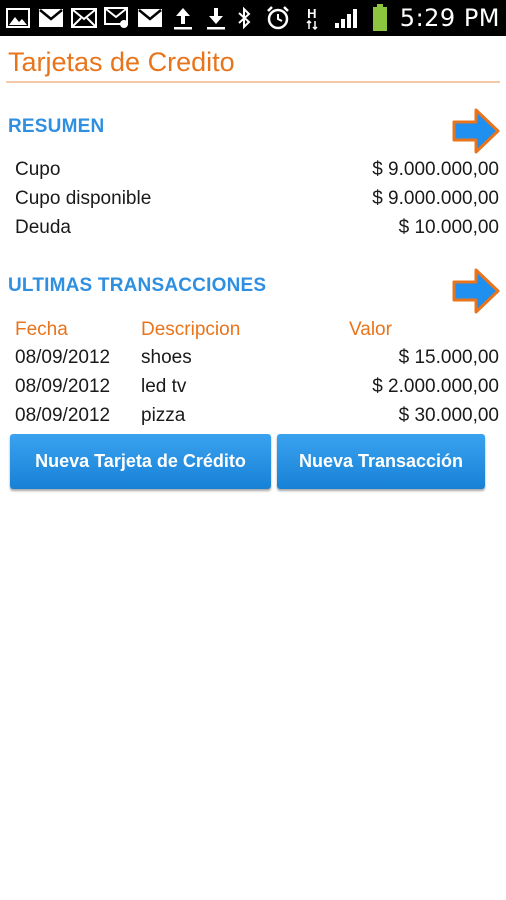 Image resolution: width=506 pixels, height=900 pixels. What do you see at coordinates (448, 357) in the screenshot?
I see `transaction-value: $ 15.000,00` at bounding box center [448, 357].